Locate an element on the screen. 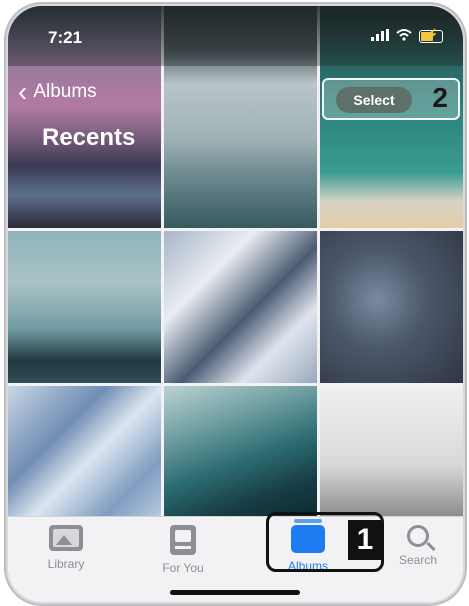 The width and height of the screenshot is (469, 606). tab-for-you: For You is located at coordinates (183, 550).